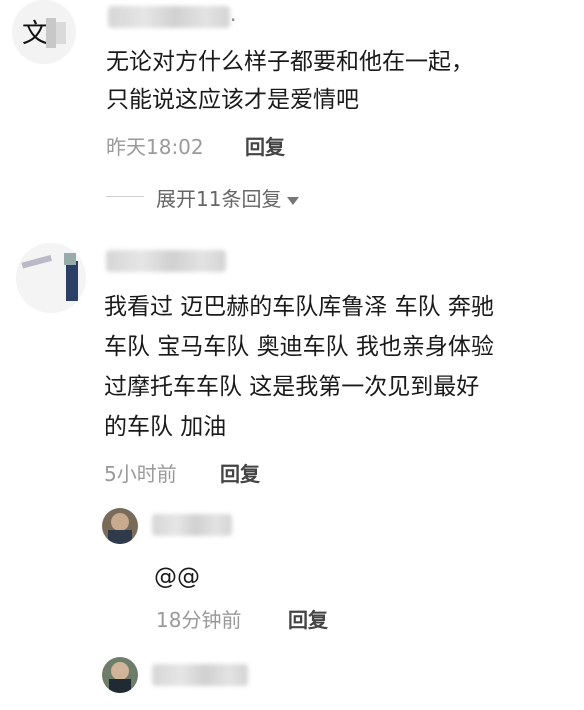  I want to click on reply-time: 18分钟前, so click(199, 620).